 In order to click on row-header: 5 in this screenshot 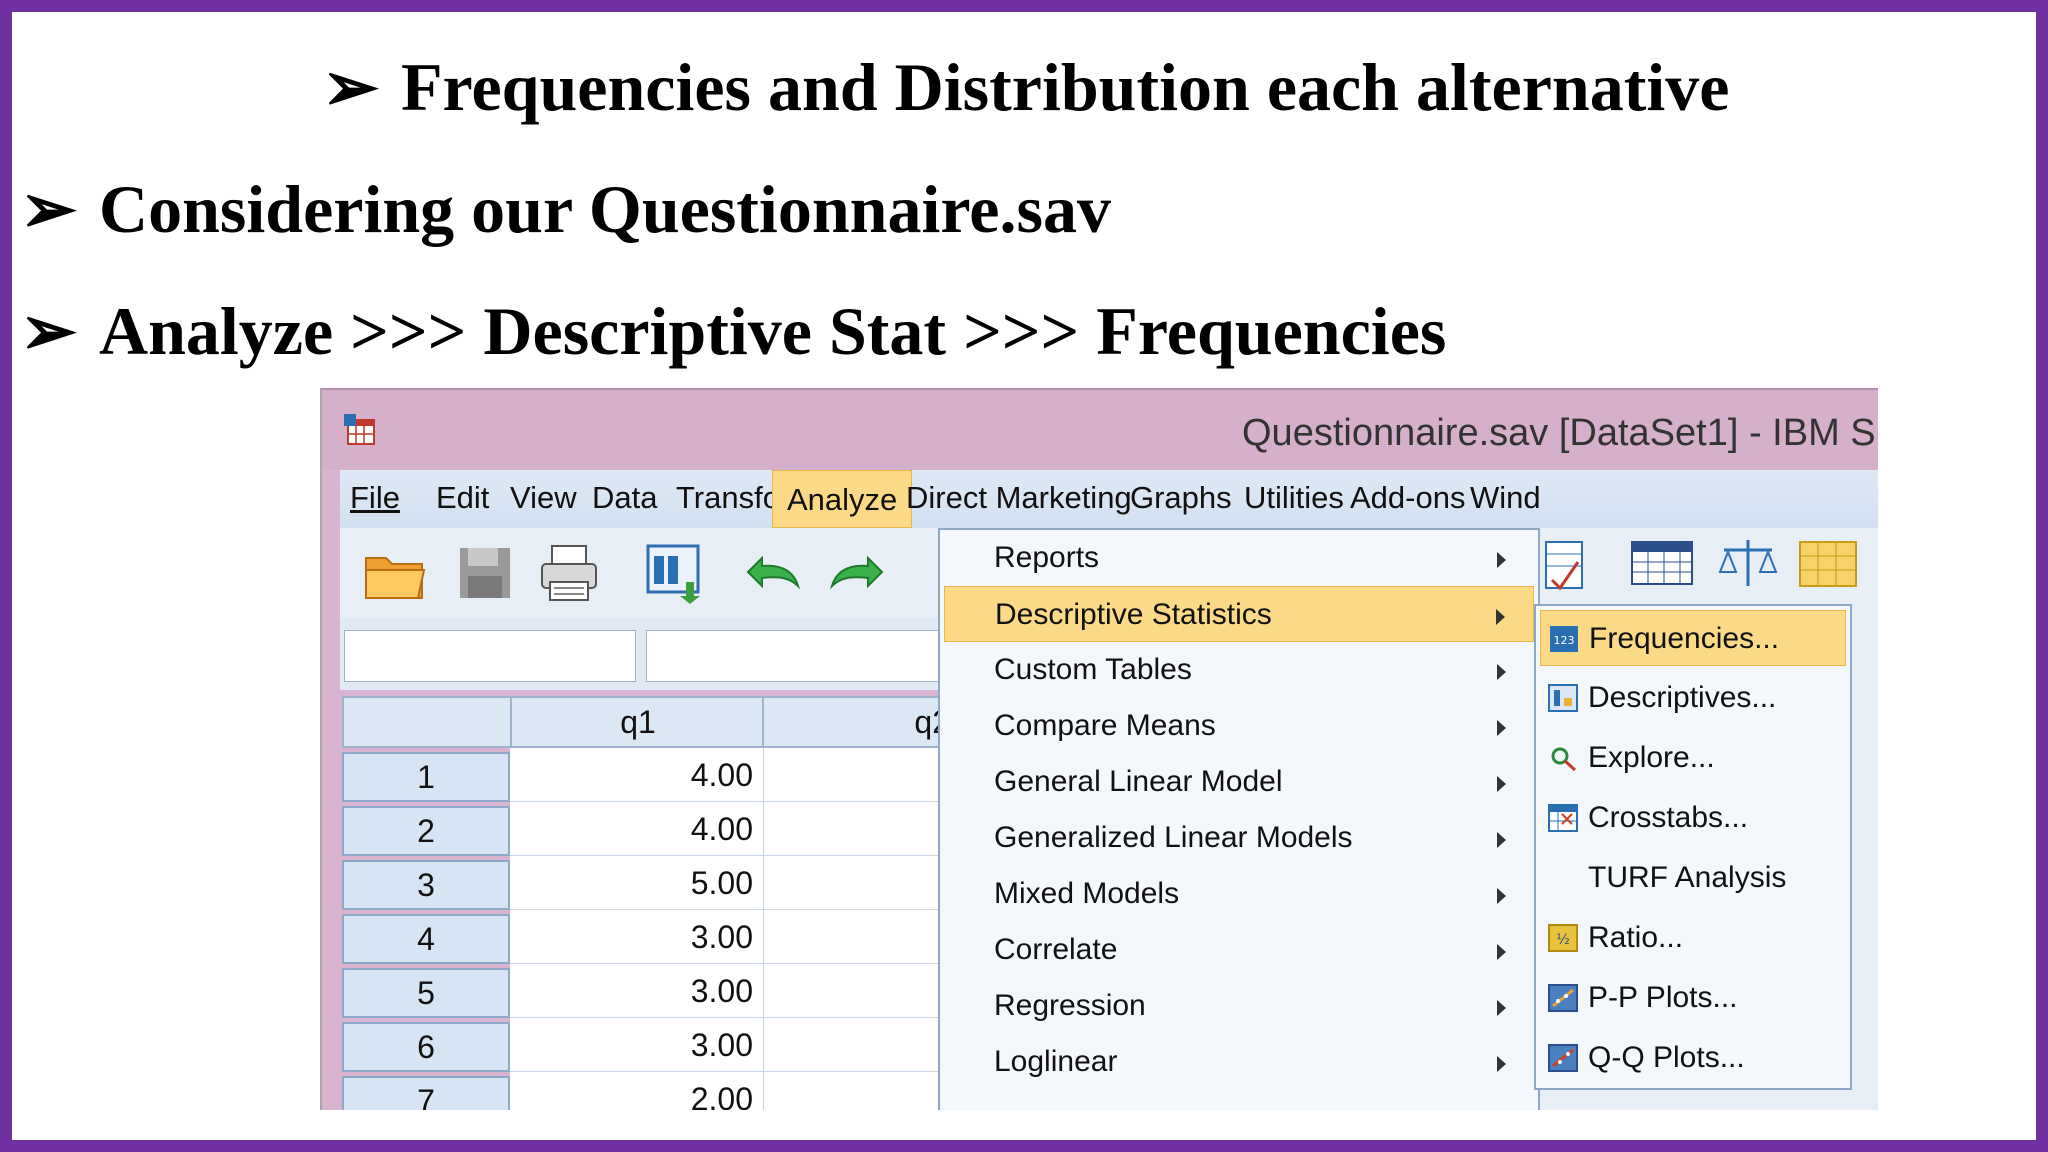, I will do `click(426, 993)`.